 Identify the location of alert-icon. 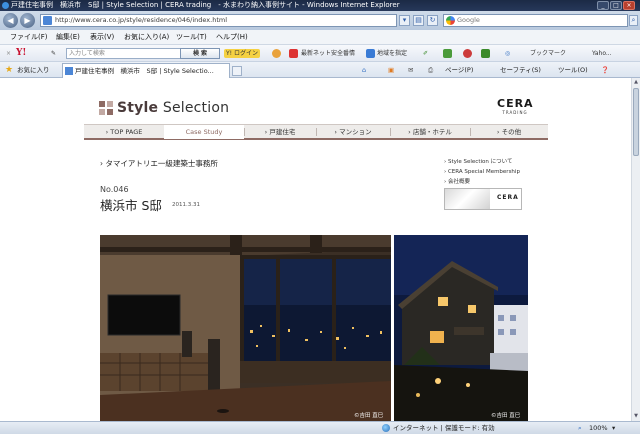
(293, 53).